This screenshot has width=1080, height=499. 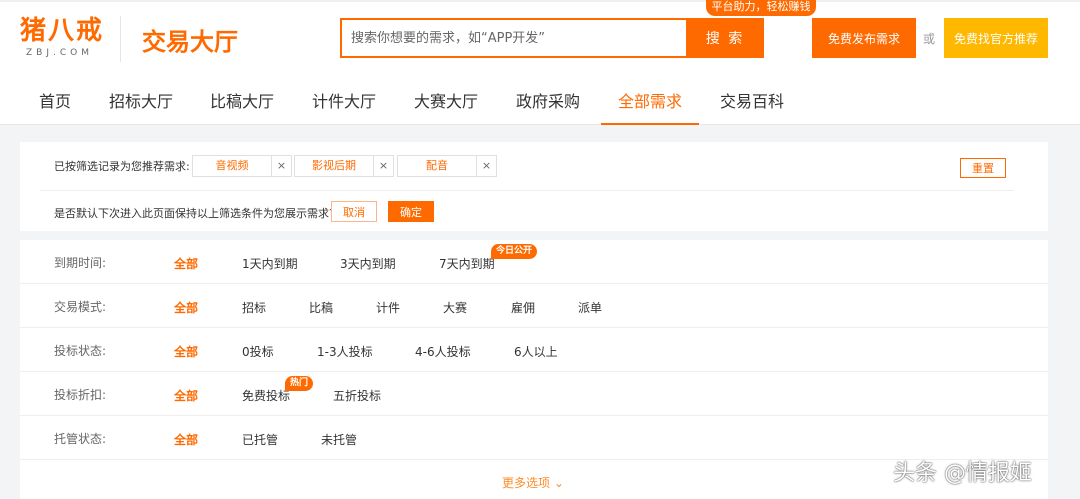 I want to click on nav-competition-hall: 大赛大厅, so click(x=446, y=106).